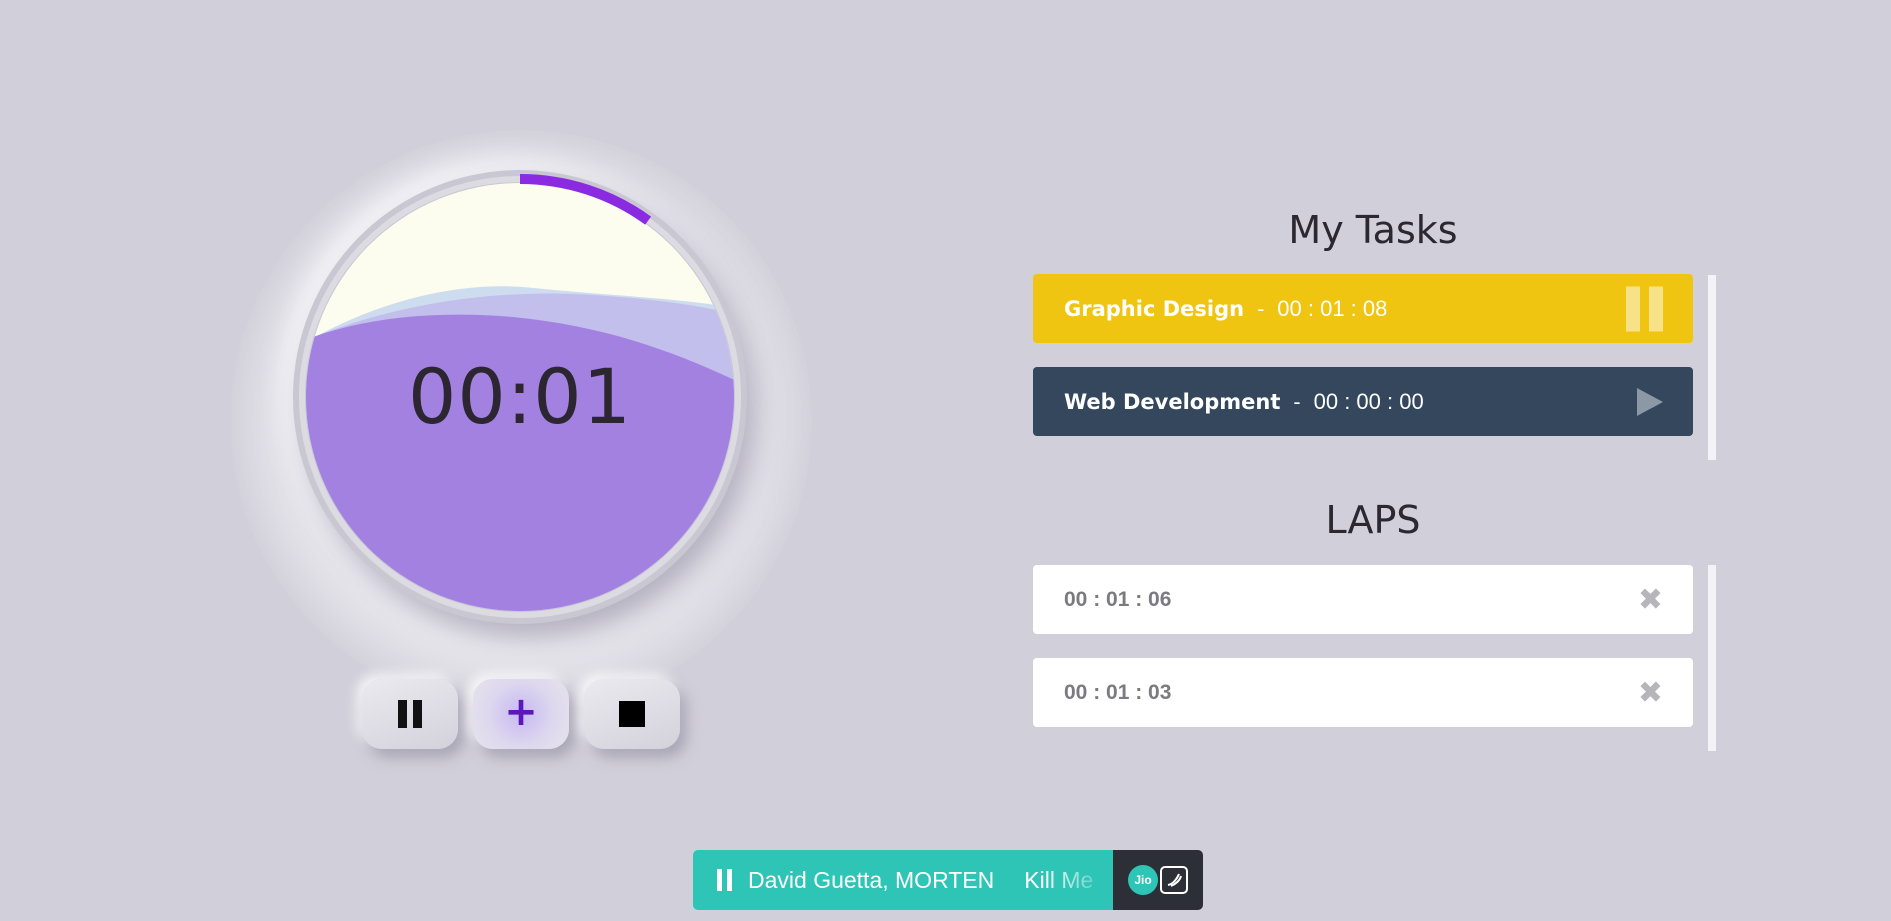 The height and width of the screenshot is (921, 1891). I want to click on task-item-web-development: Web Development - 00 : 00 : 00, so click(1363, 401).